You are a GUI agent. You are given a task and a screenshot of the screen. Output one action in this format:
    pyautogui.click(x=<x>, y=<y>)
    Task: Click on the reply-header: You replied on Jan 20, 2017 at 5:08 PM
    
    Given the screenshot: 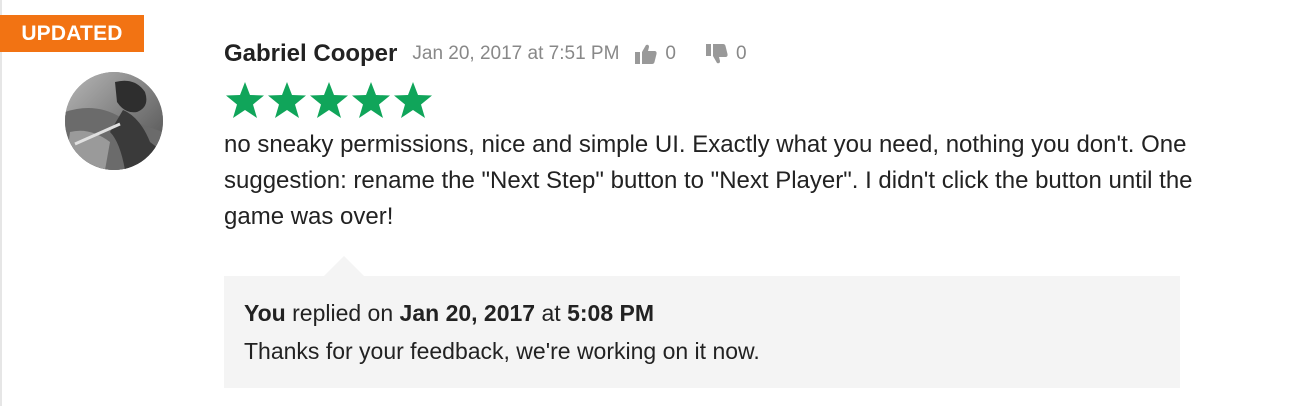 What is the action you would take?
    pyautogui.click(x=449, y=313)
    